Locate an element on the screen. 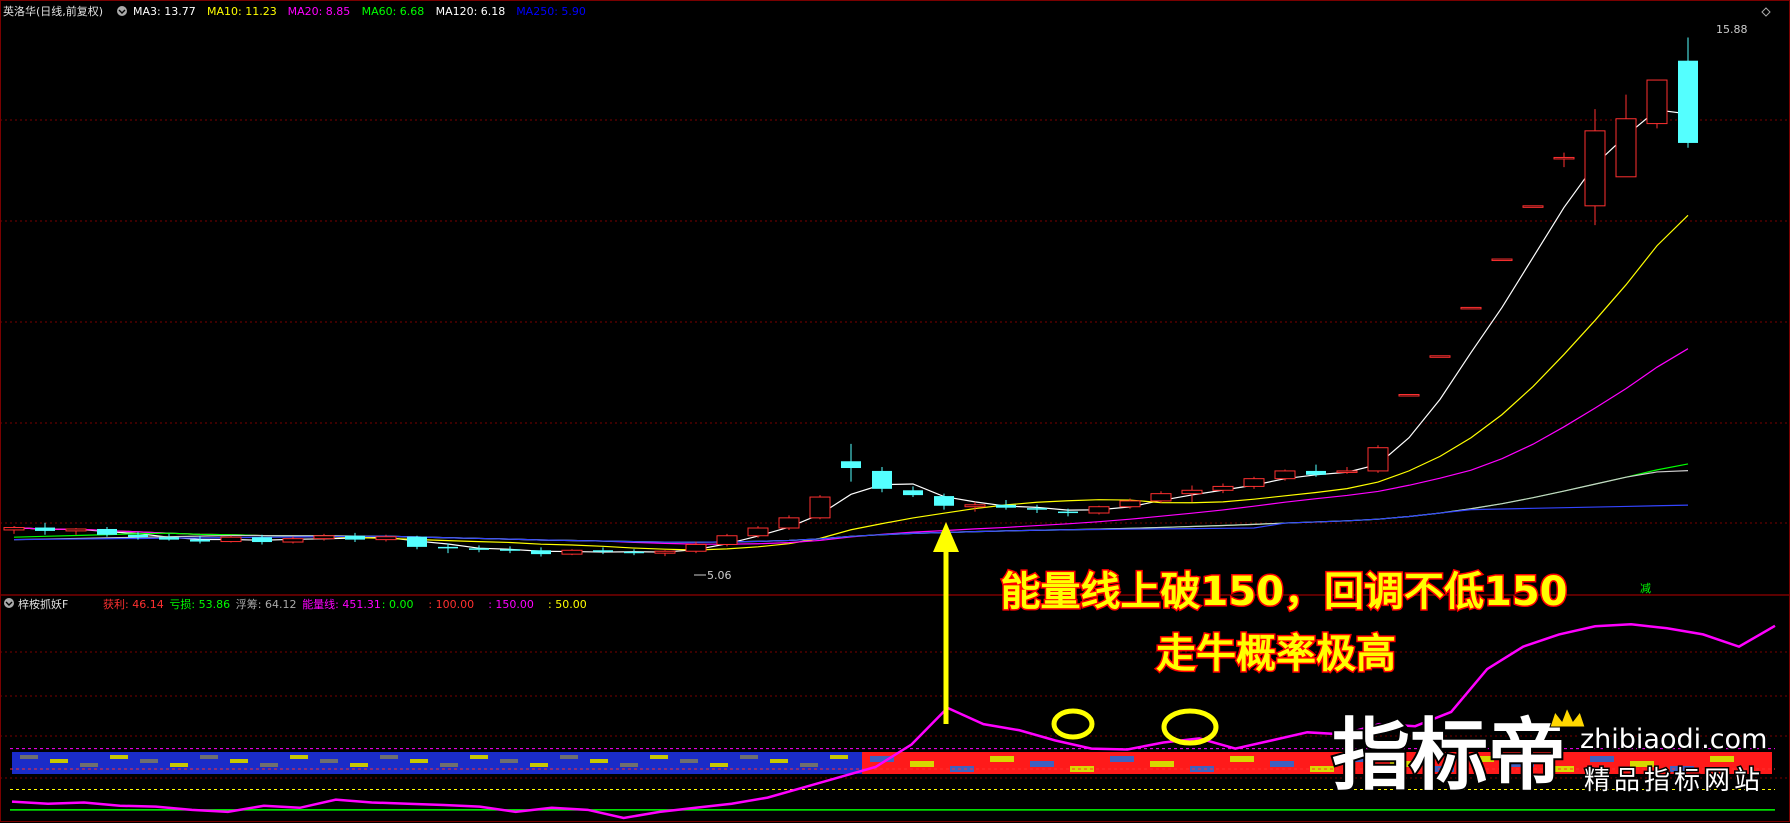 This screenshot has width=1790, height=823. diamond-icon is located at coordinates (1766, 12).